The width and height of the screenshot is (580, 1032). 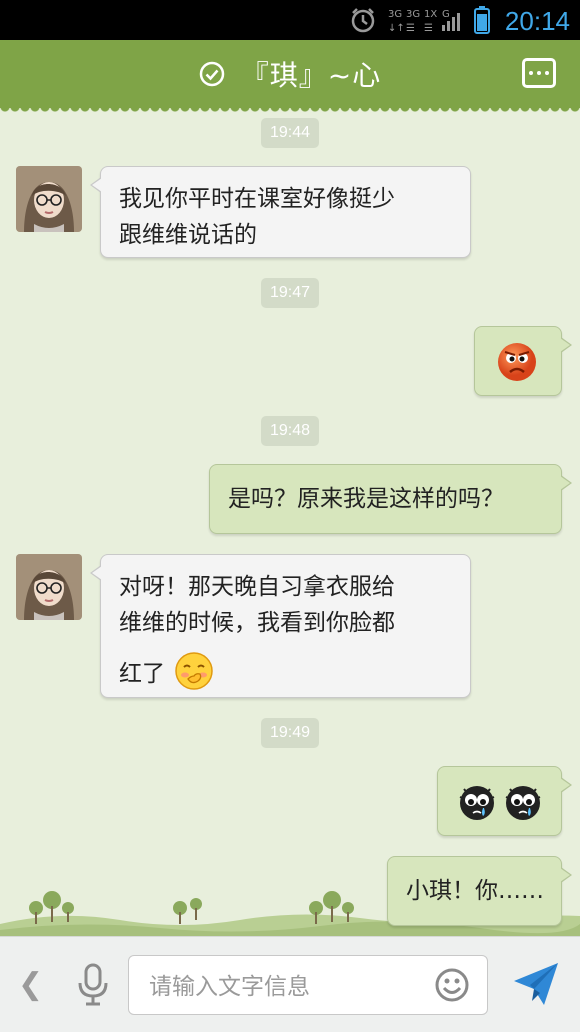 I want to click on message-line: 跟维维说话的, so click(x=188, y=235).